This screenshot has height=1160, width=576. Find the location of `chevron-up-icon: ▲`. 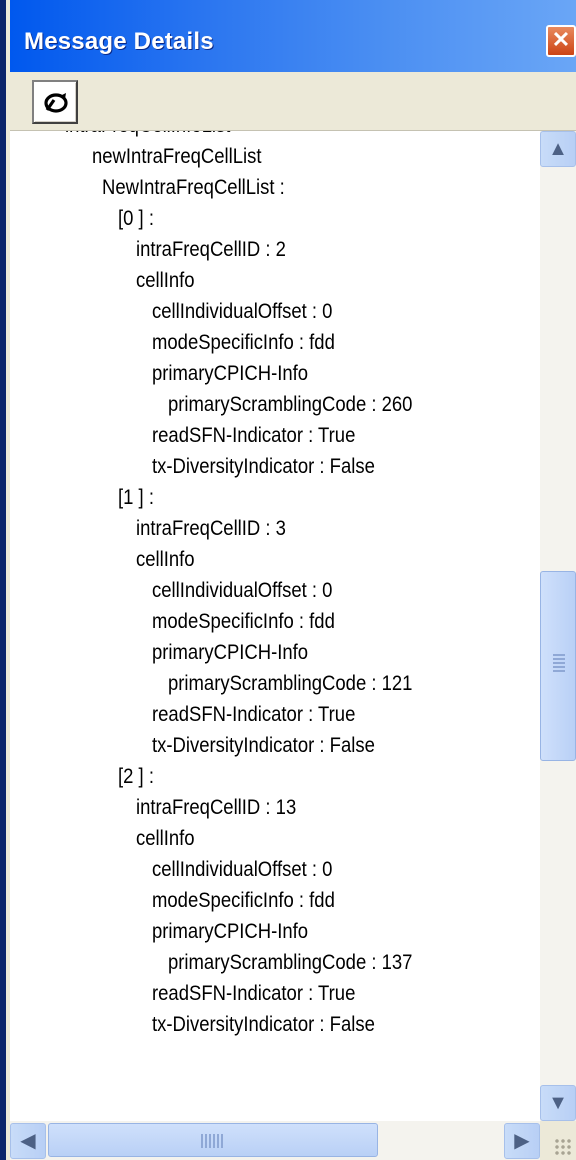

chevron-up-icon: ▲ is located at coordinates (558, 149).